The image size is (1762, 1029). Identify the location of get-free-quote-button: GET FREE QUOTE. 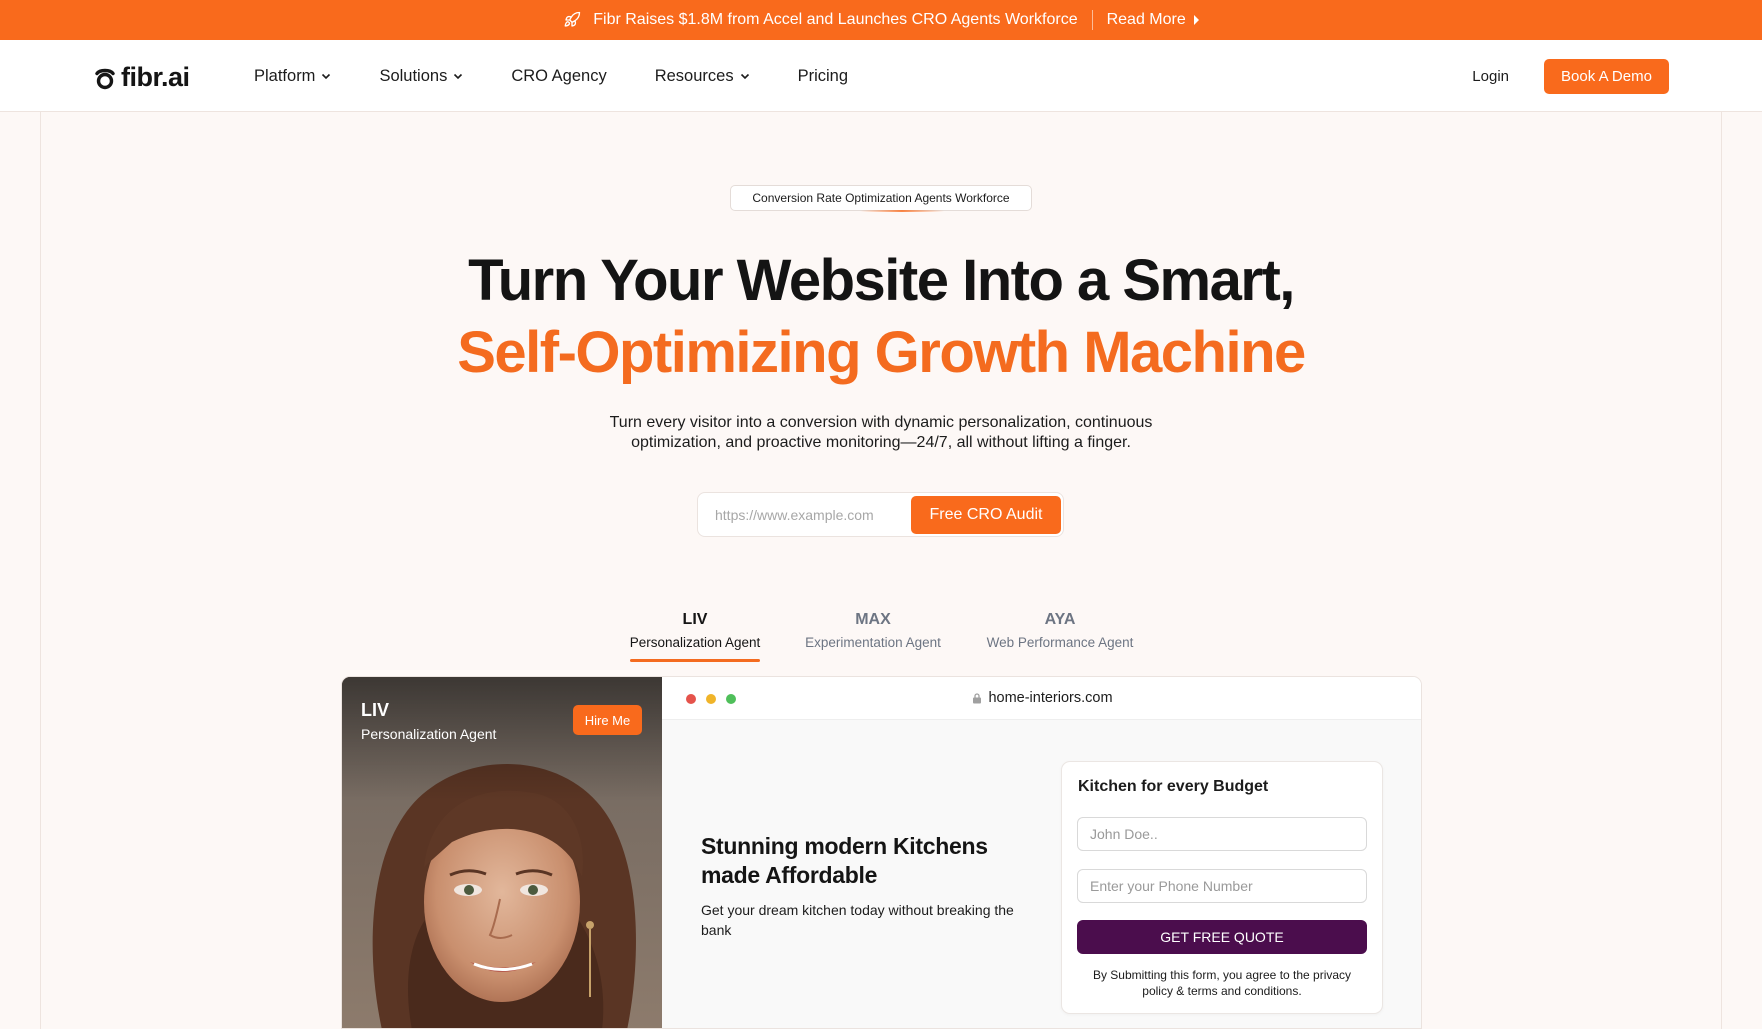
(1222, 937).